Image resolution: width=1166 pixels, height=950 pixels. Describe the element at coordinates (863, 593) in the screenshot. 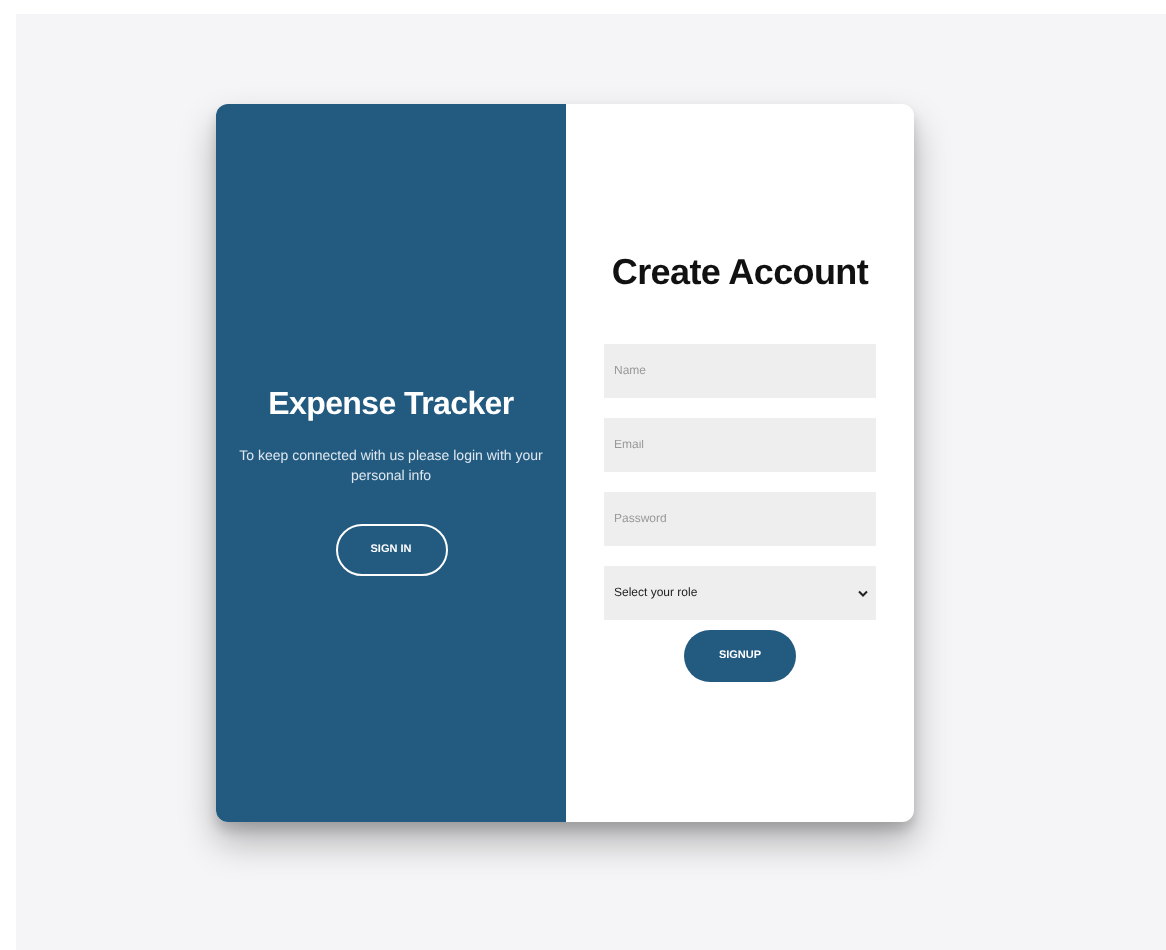

I see `chevron-icon` at that location.